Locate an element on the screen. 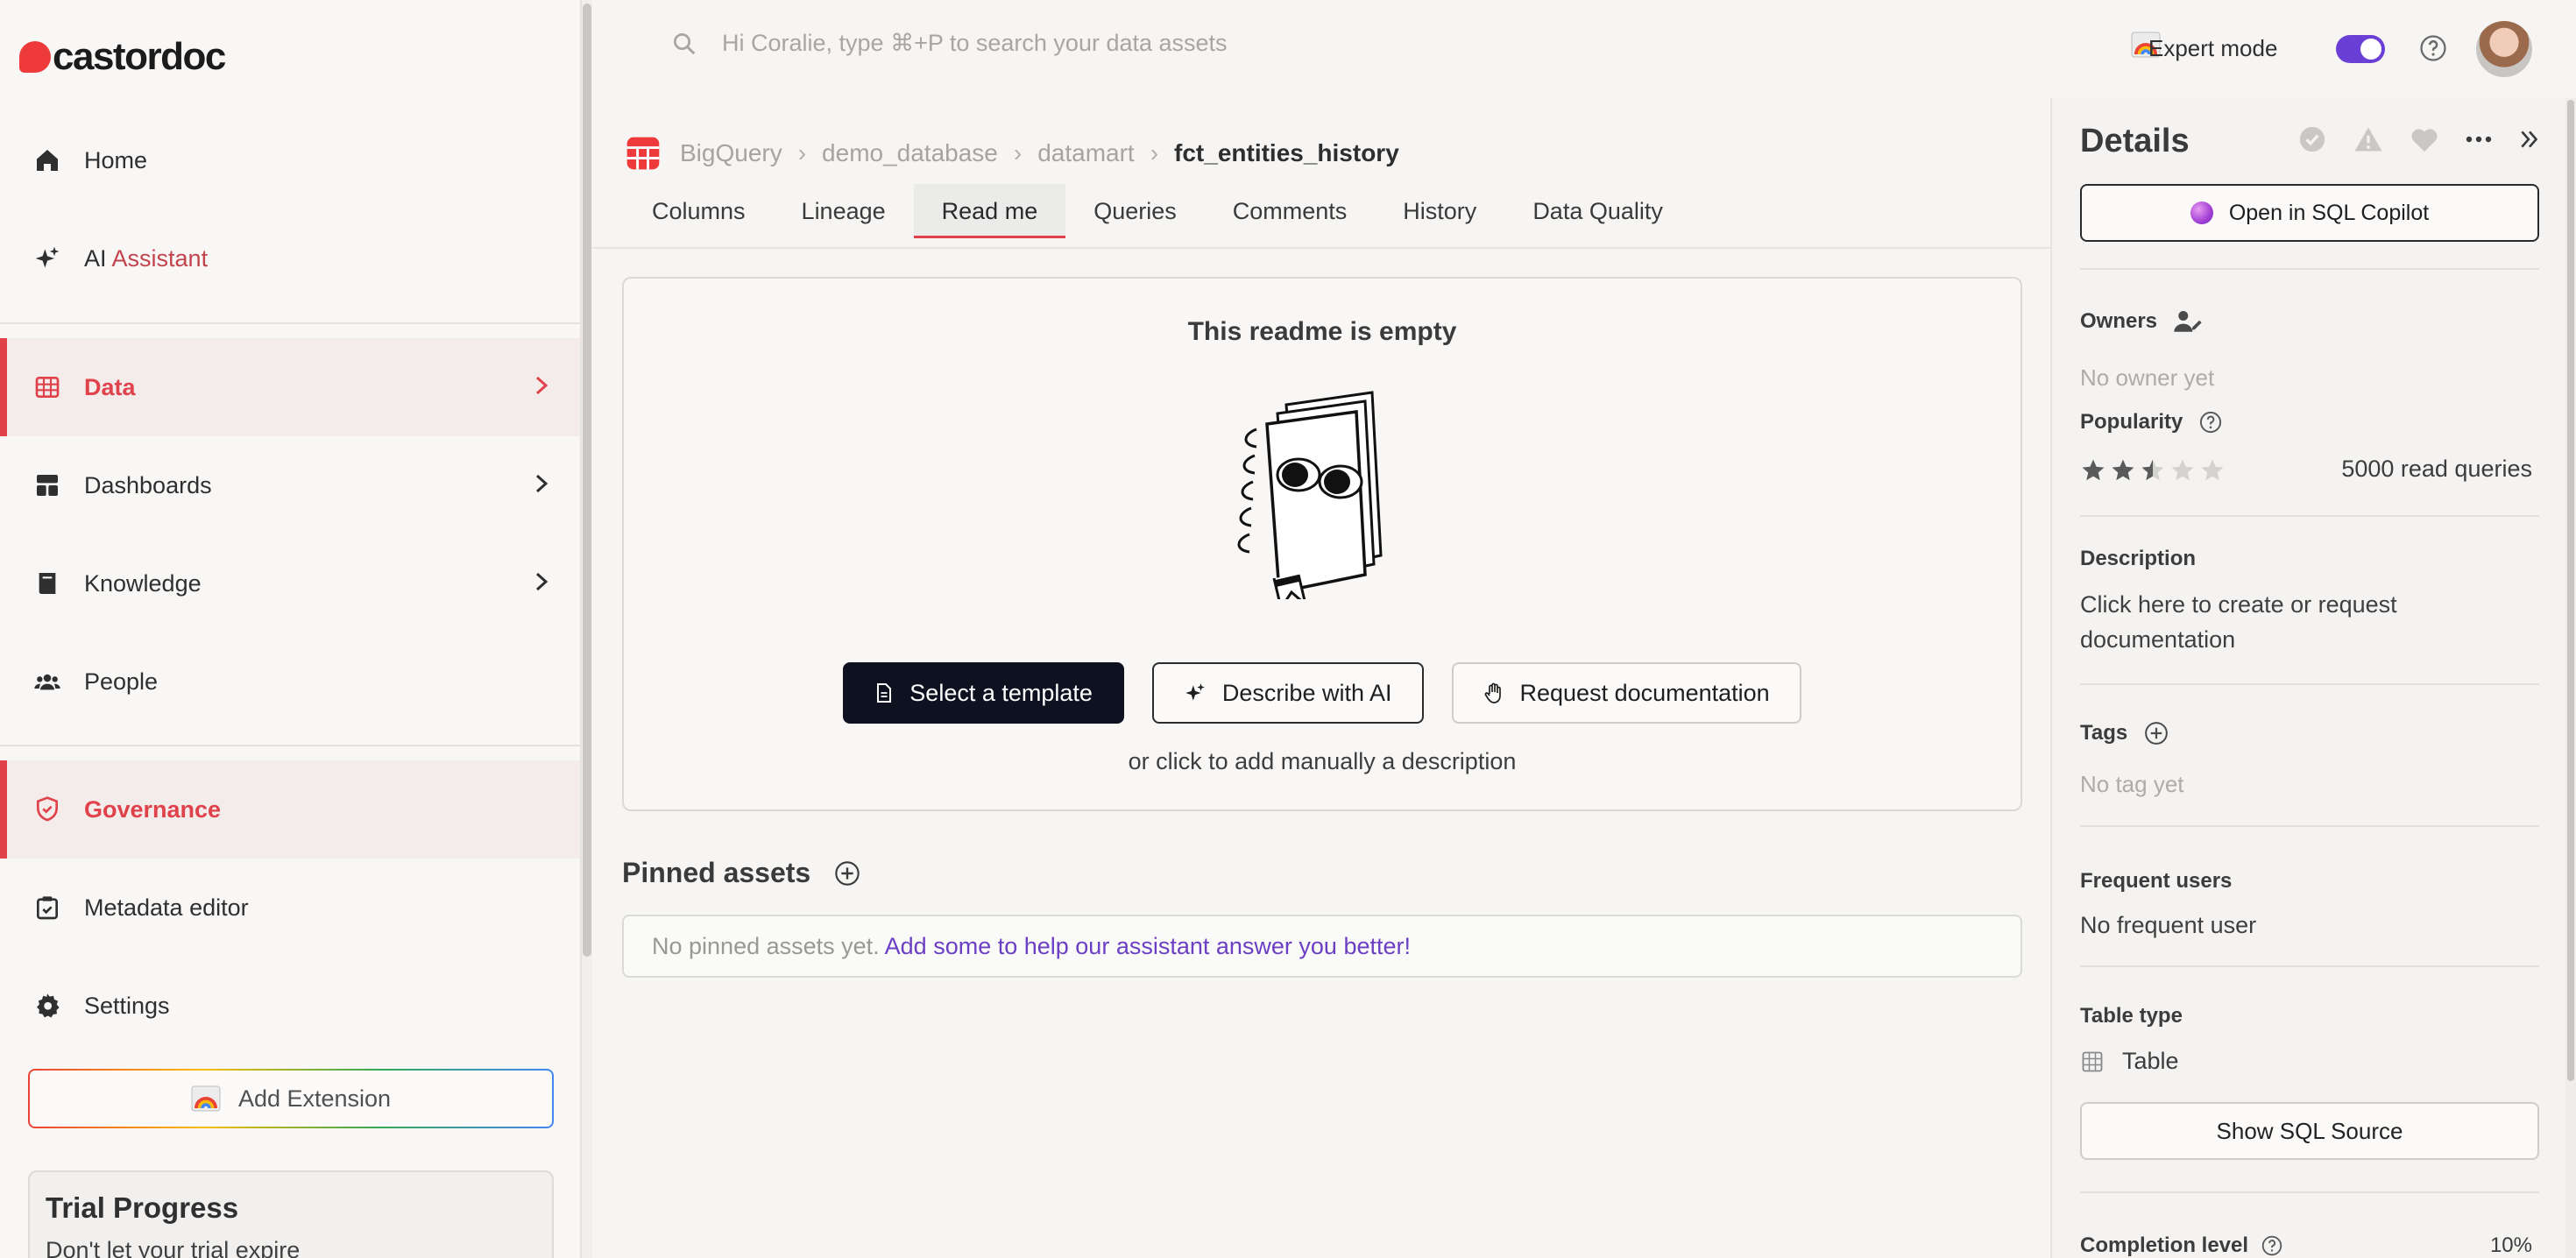 This screenshot has height=1258, width=2576. sidebar-scrollbar is located at coordinates (587, 629).